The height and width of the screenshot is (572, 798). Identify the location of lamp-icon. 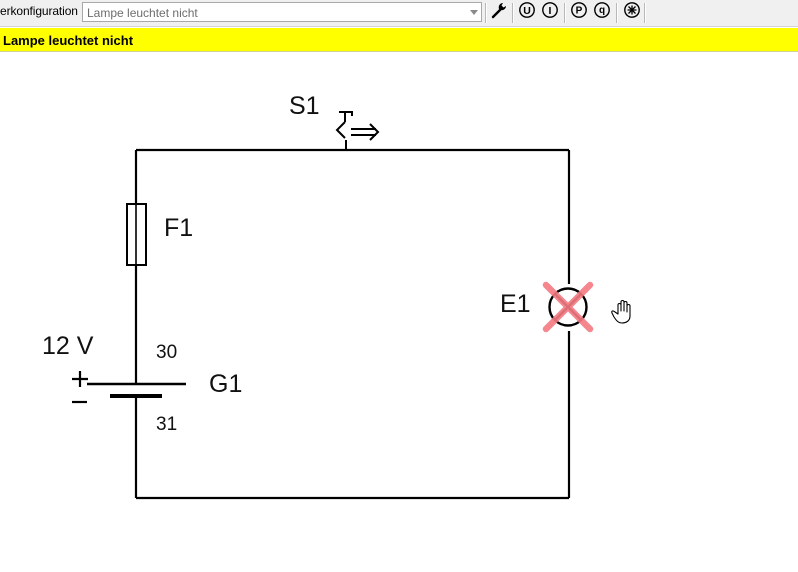
(632, 12).